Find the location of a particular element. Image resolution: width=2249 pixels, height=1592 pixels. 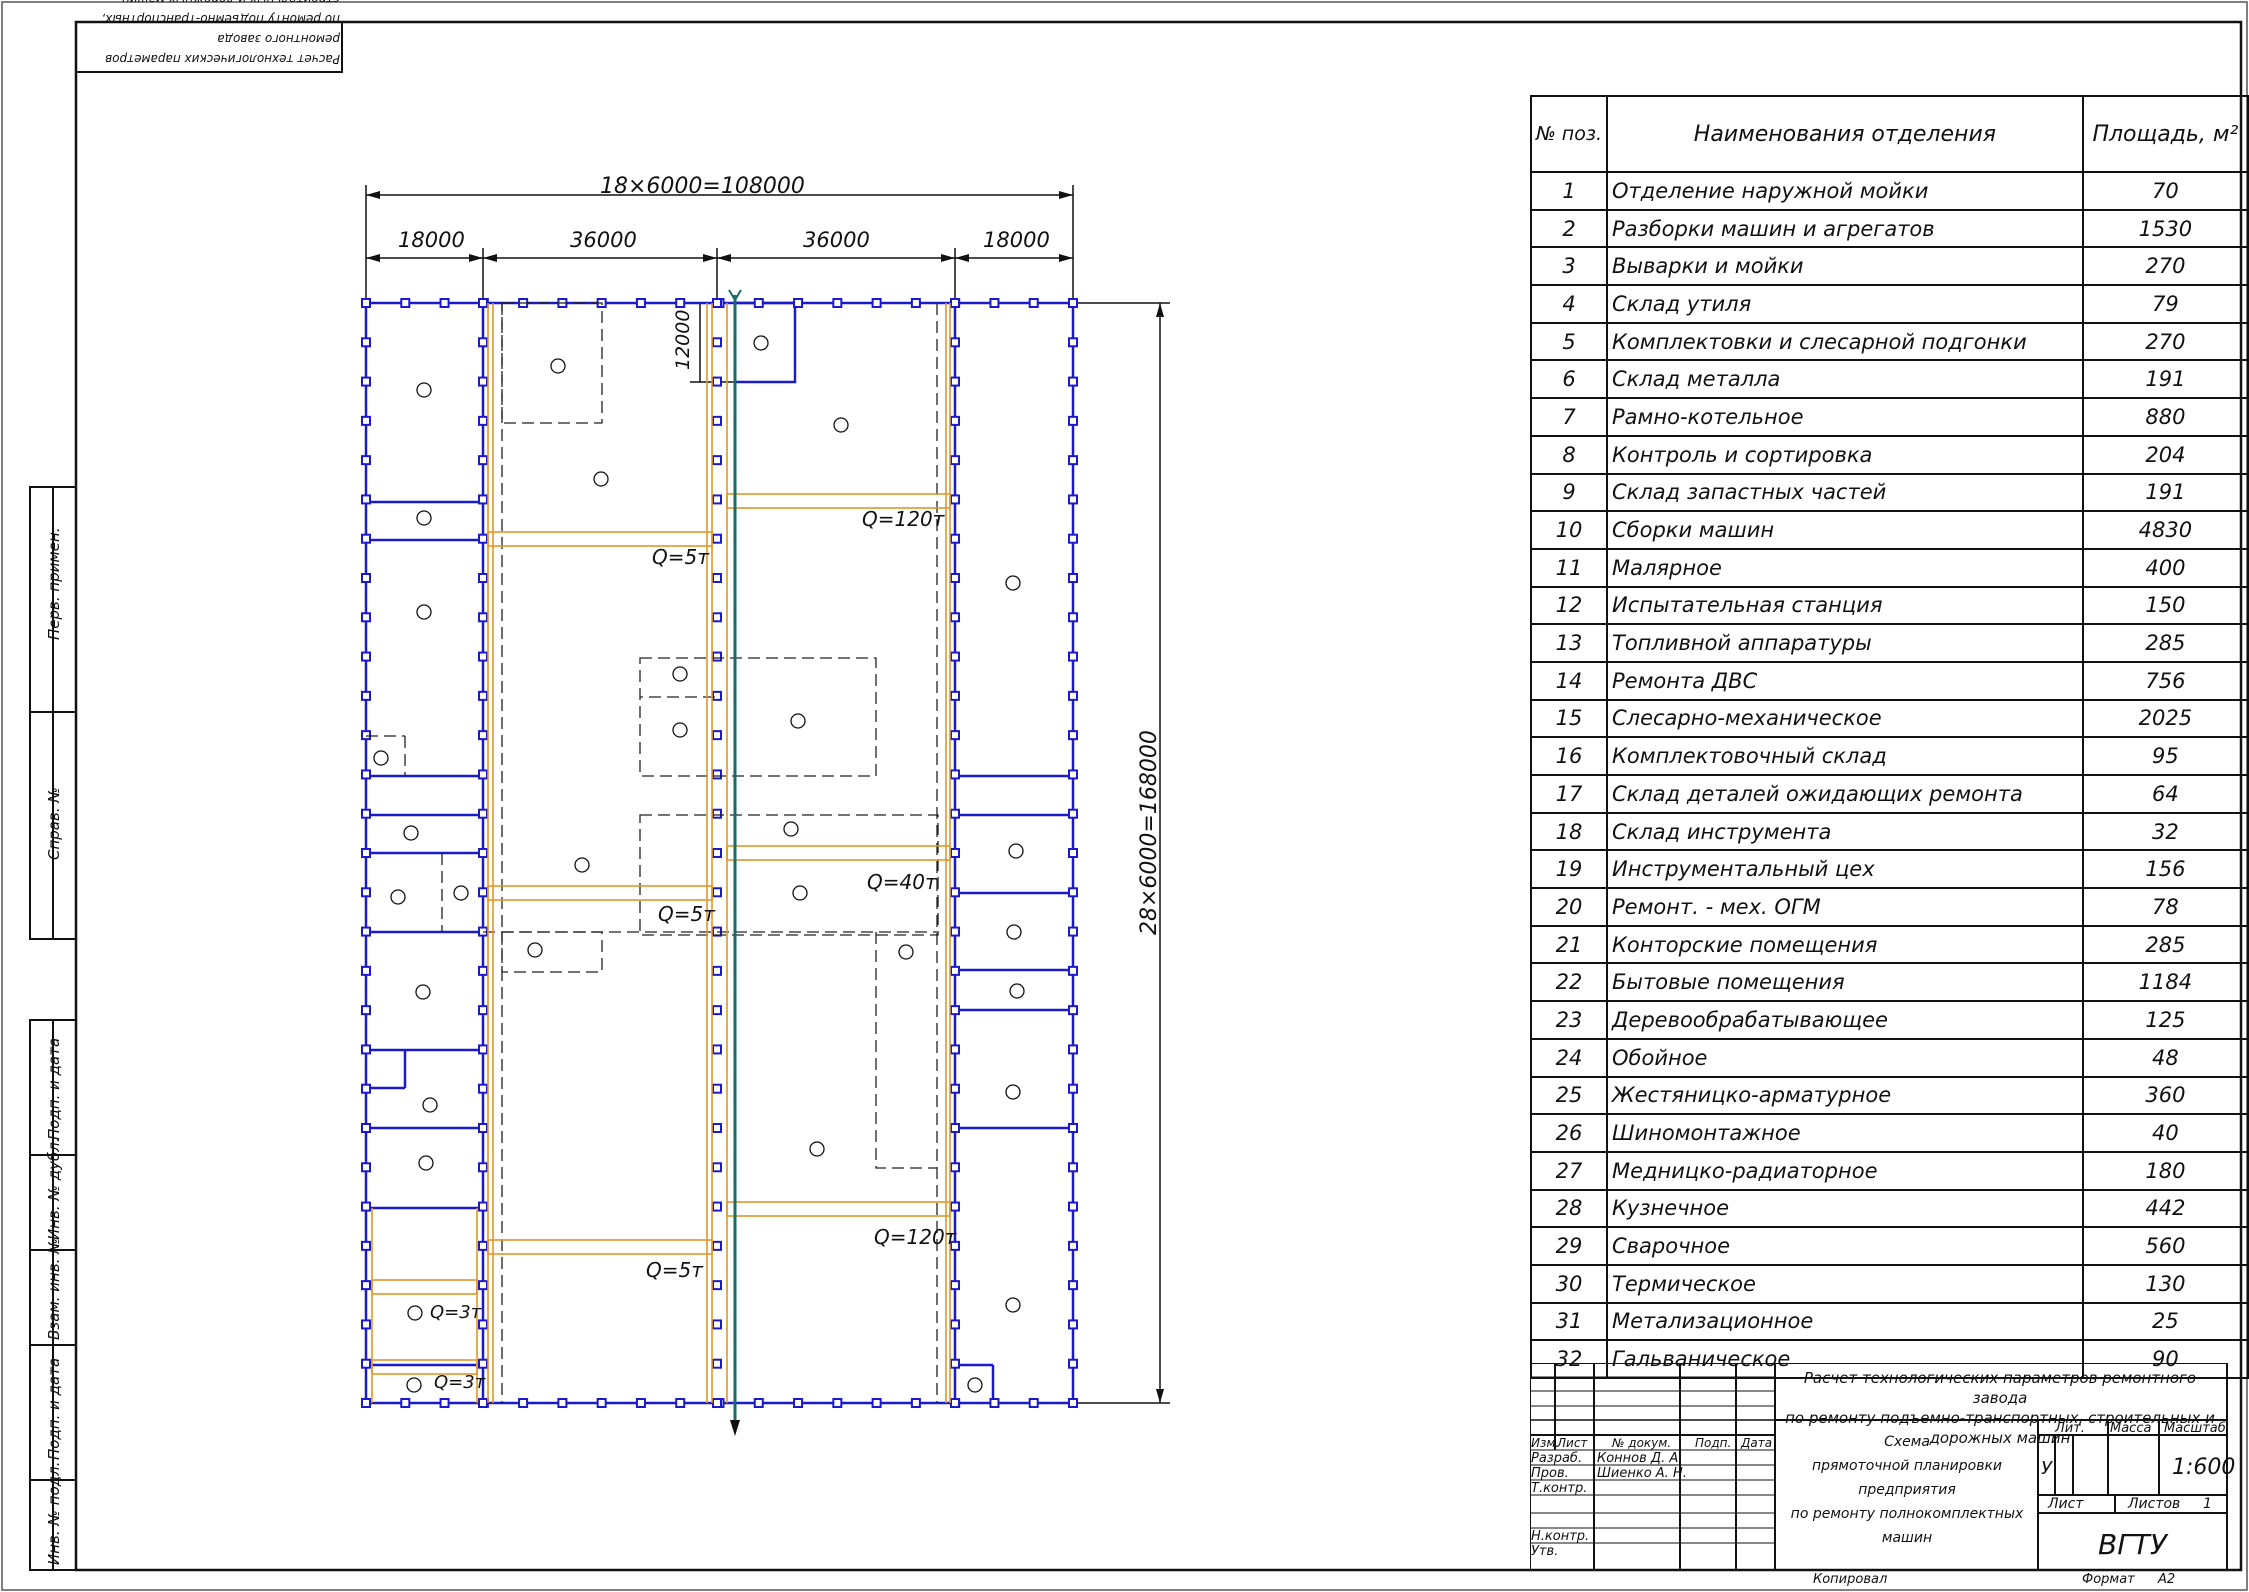

spec-row: 11 Малярное 400 is located at coordinates (1889, 567).